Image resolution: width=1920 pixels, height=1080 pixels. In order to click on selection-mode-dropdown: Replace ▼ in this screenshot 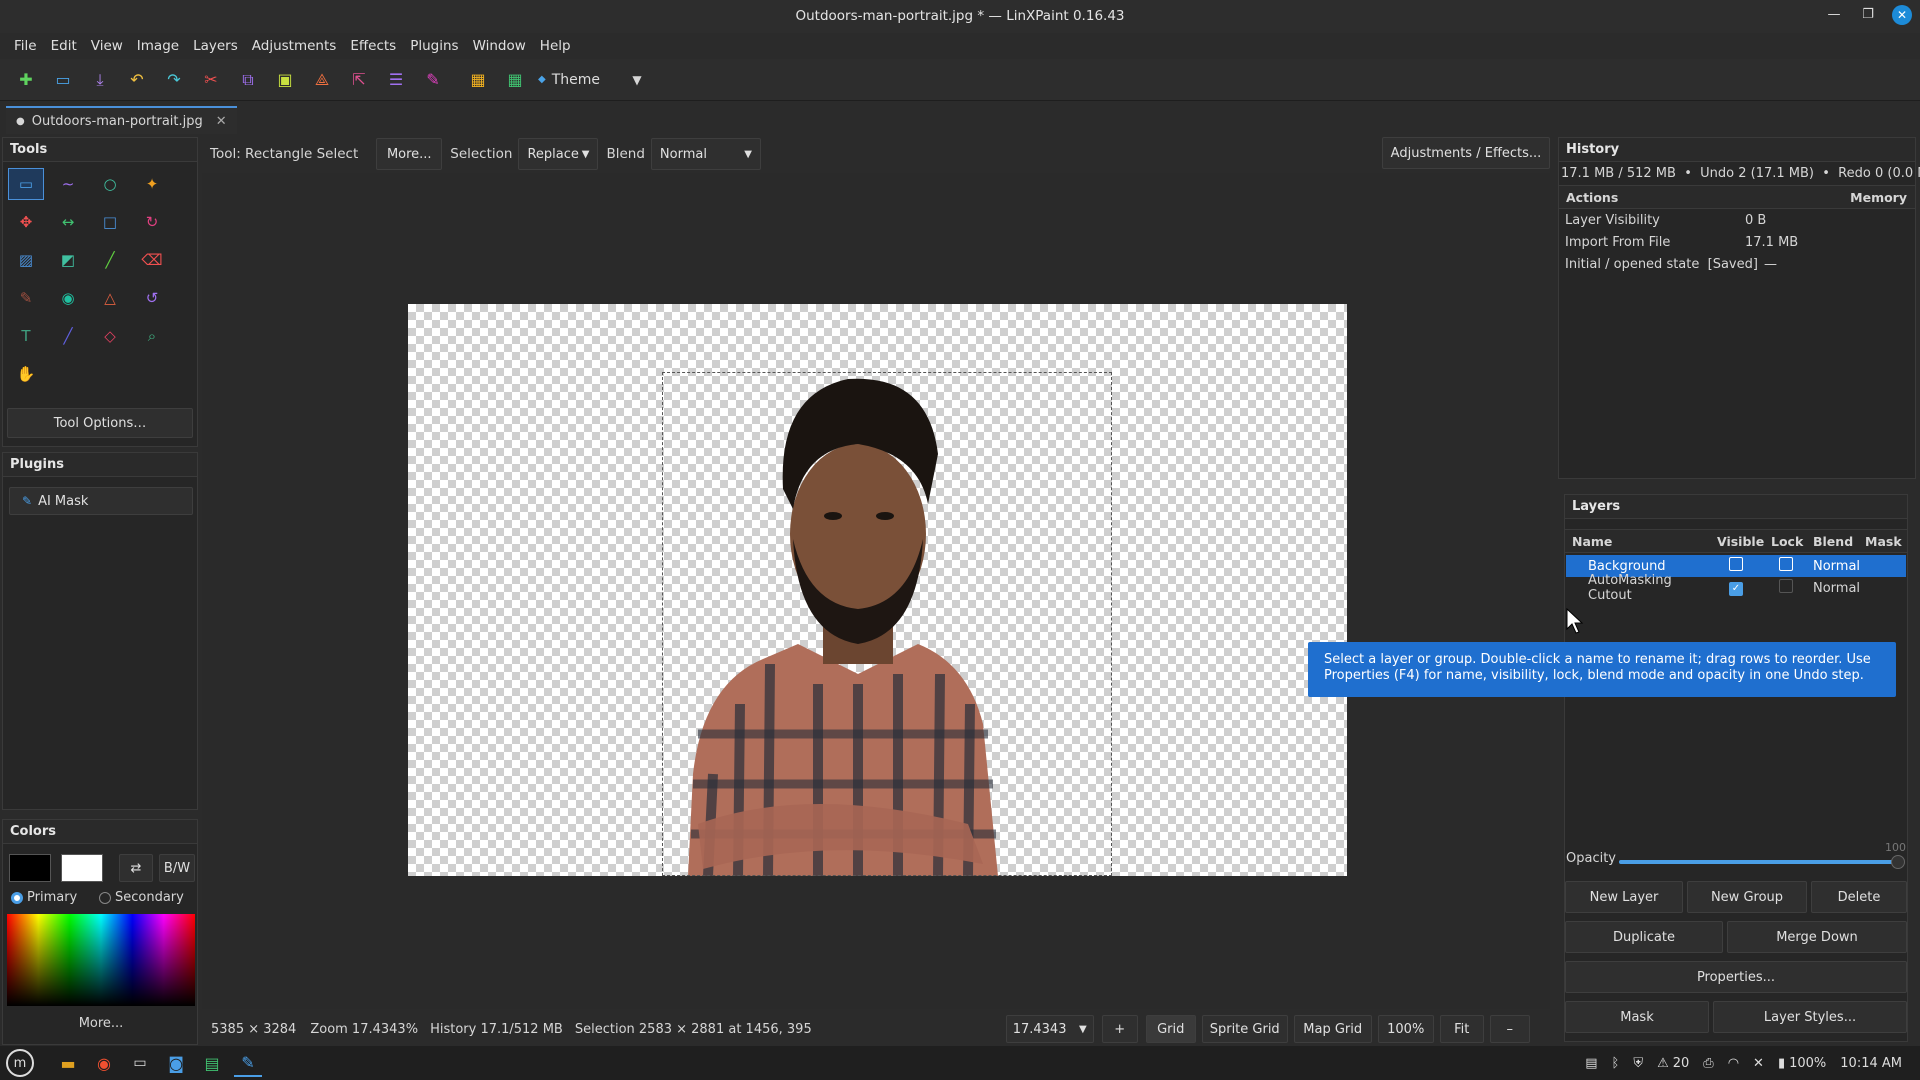, I will do `click(558, 154)`.